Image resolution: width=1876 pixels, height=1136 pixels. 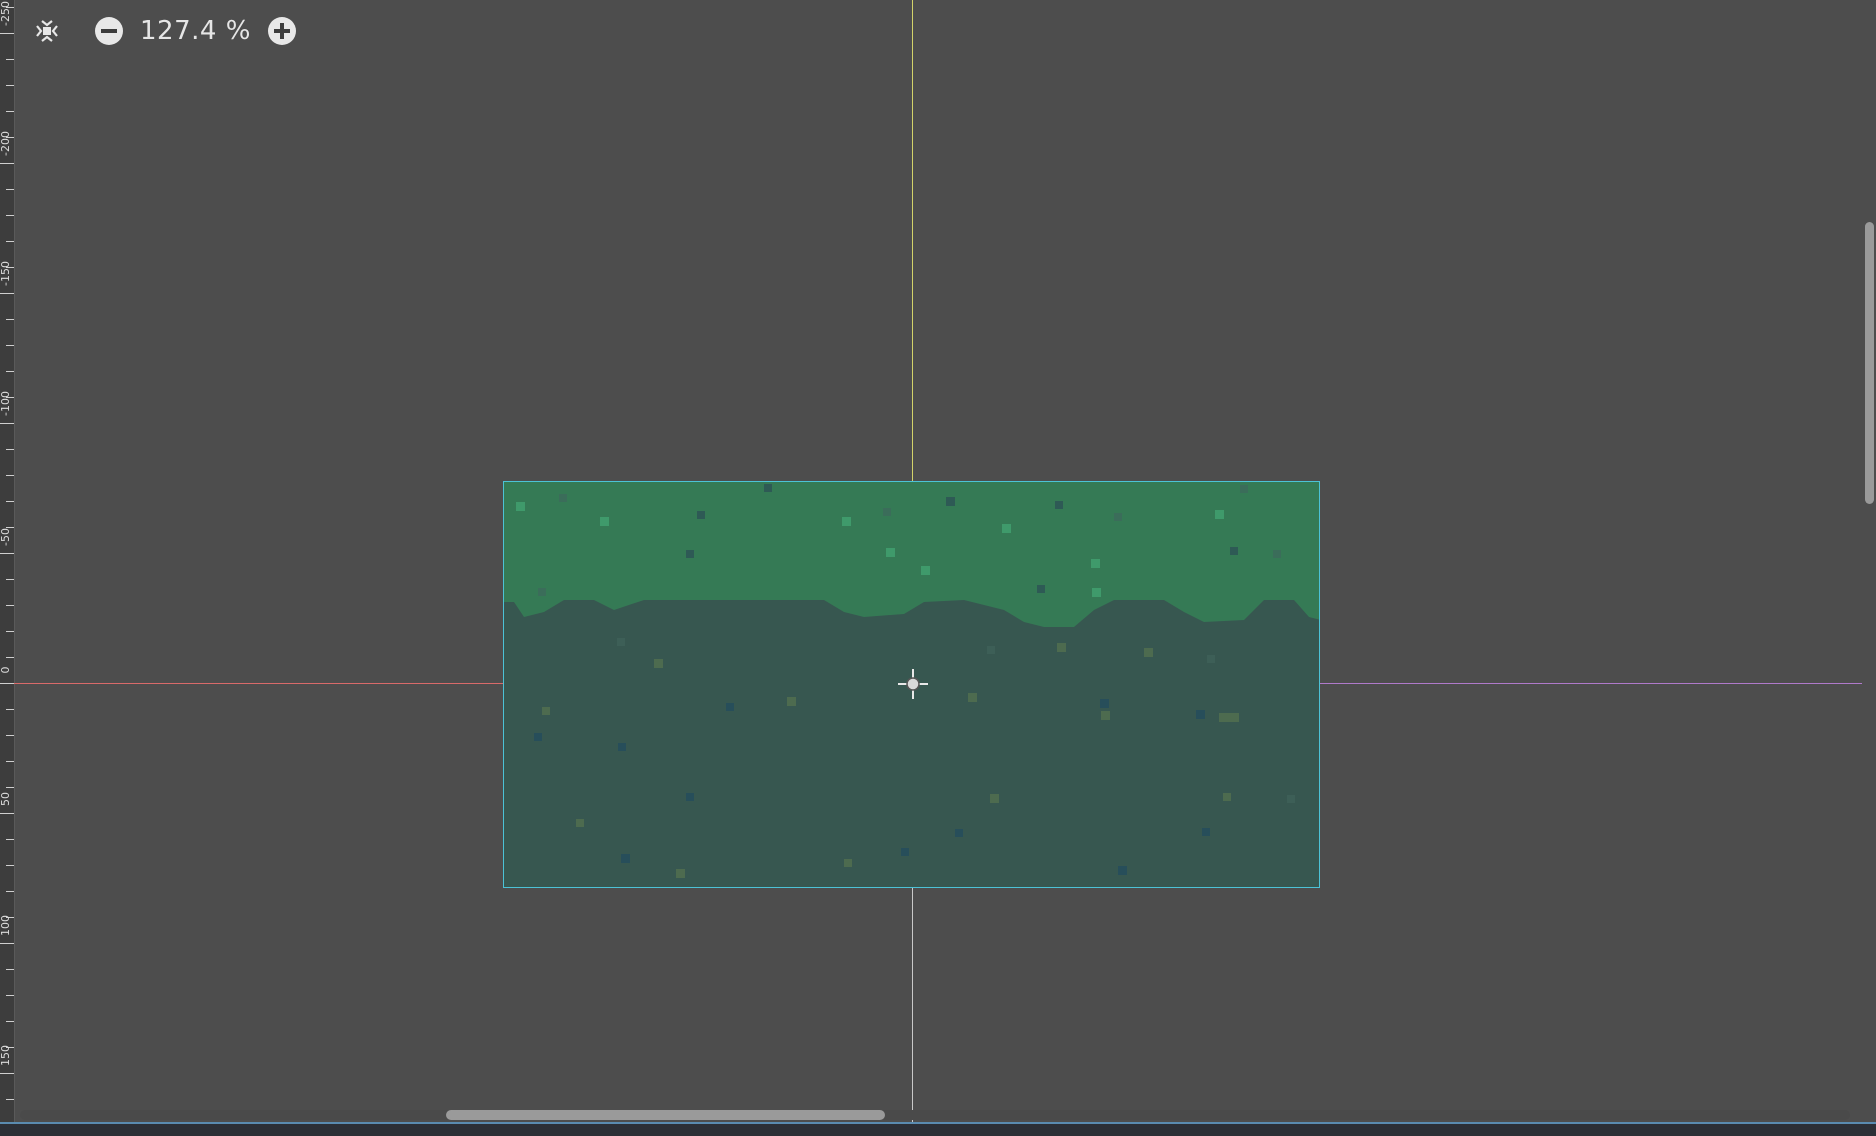 What do you see at coordinates (665, 1115) in the screenshot?
I see `horizontal-scroll-thumb` at bounding box center [665, 1115].